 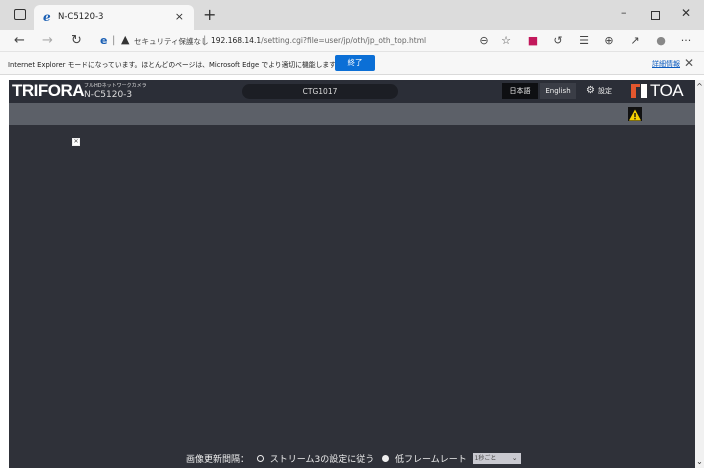 What do you see at coordinates (125, 39) in the screenshot?
I see `warning-icon: ▲` at bounding box center [125, 39].